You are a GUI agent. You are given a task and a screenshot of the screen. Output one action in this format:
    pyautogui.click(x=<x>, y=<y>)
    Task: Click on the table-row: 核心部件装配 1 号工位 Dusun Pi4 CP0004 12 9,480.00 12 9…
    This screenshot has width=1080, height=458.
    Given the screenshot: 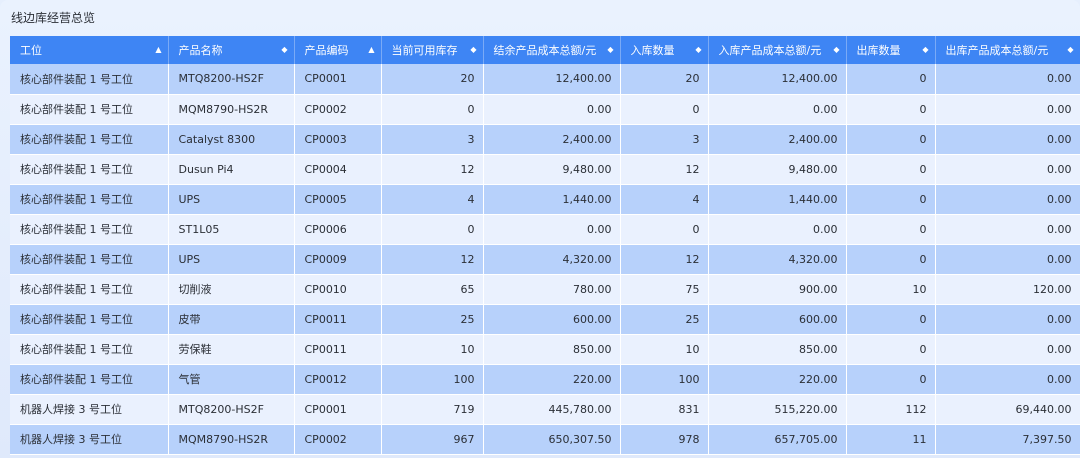 What is the action you would take?
    pyautogui.click(x=545, y=169)
    